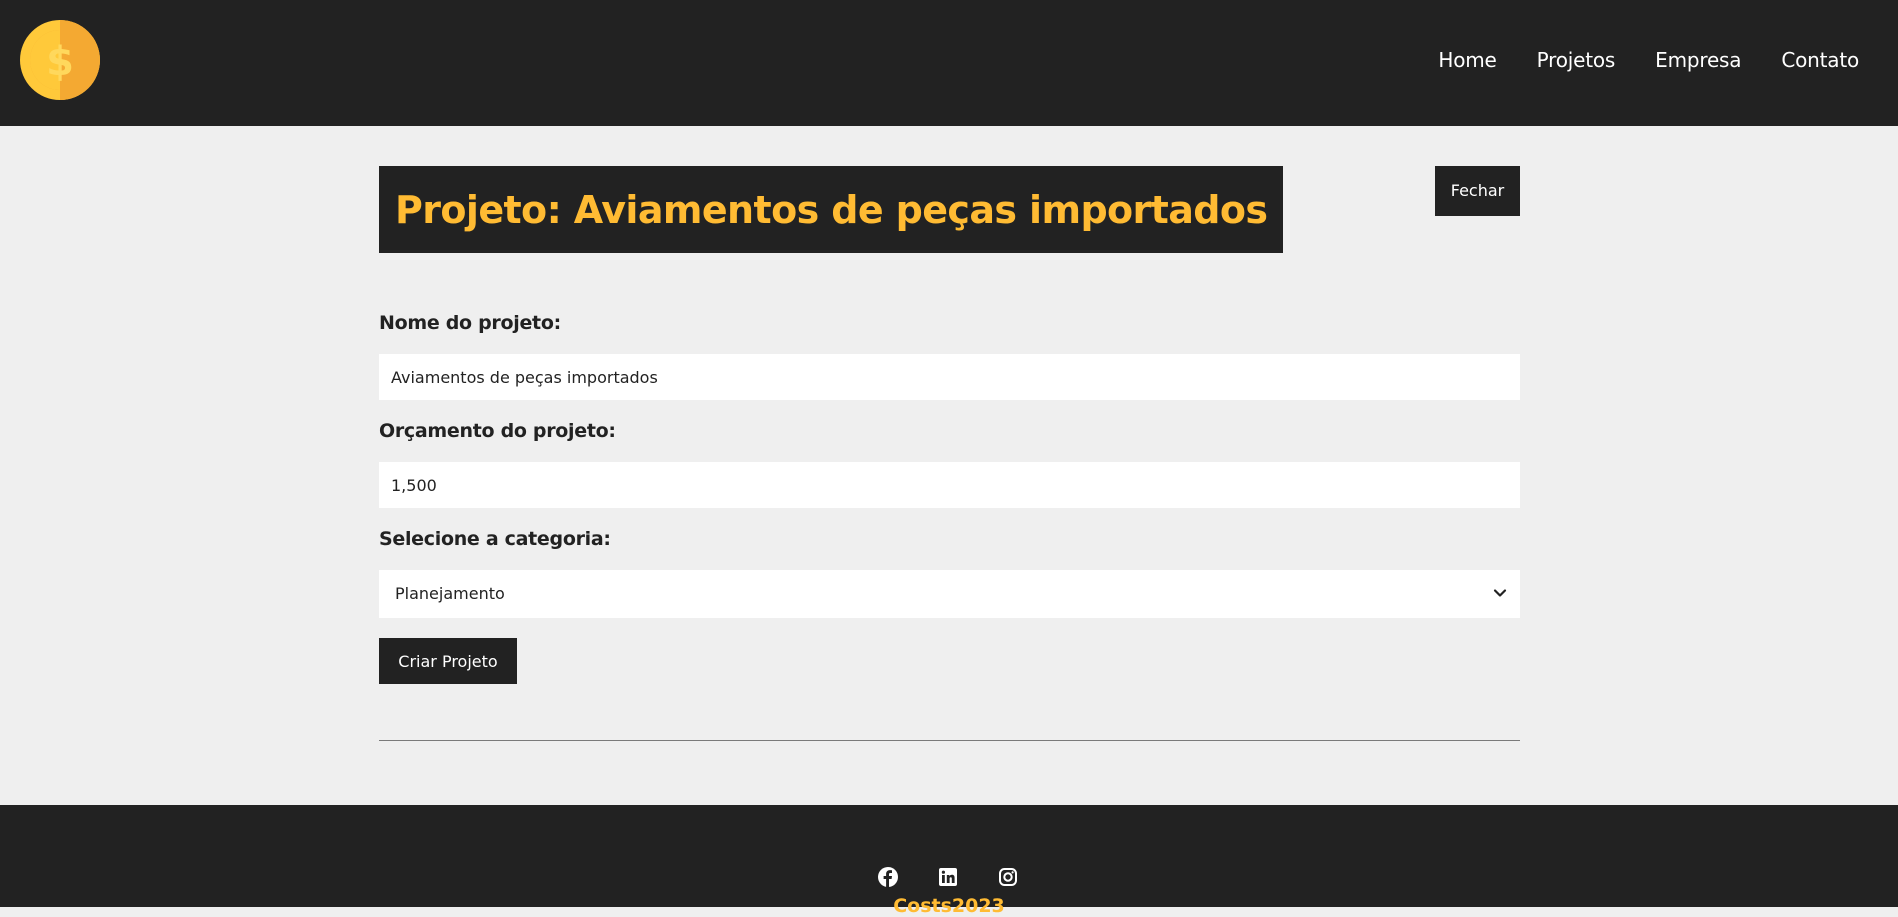  What do you see at coordinates (1500, 593) in the screenshot?
I see `chevron-down-icon` at bounding box center [1500, 593].